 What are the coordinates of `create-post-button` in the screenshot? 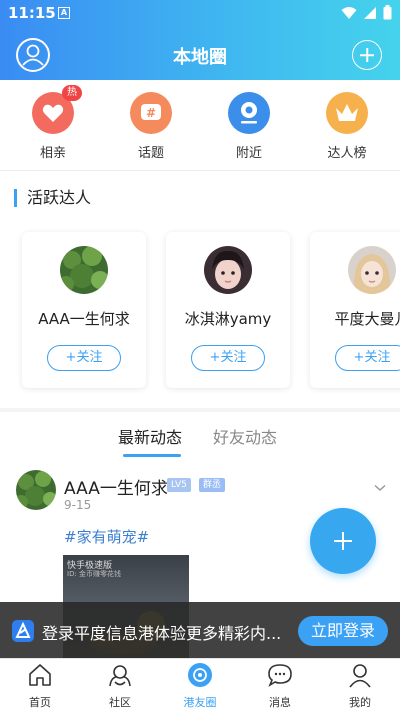 It's located at (343, 541).